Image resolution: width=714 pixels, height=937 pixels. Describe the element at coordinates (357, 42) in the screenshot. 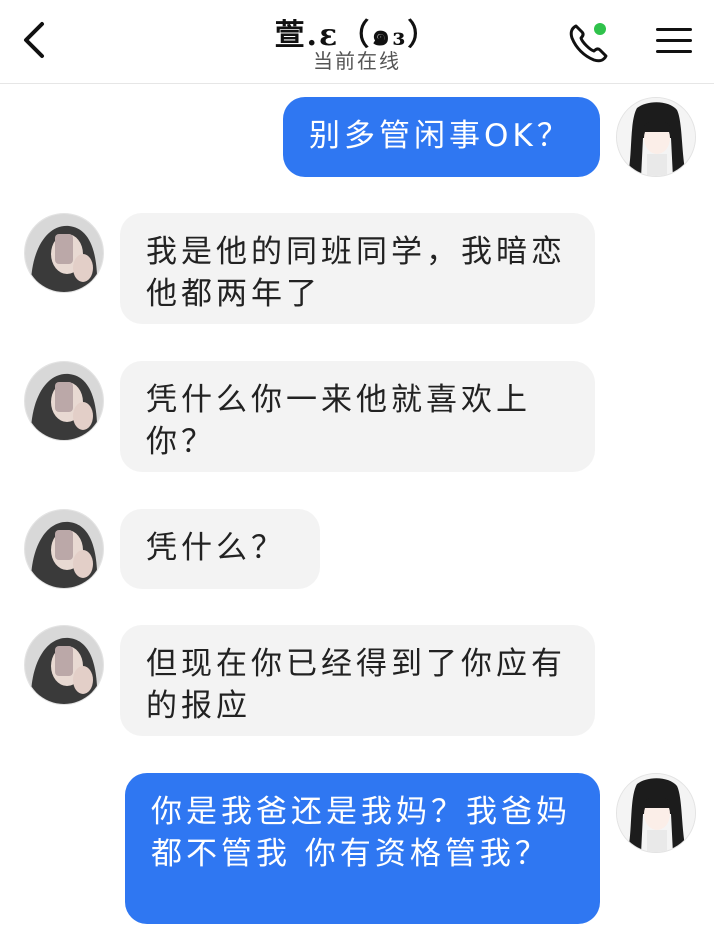

I see `chat-header: 萱.ε（๑₃） 当前在线` at that location.